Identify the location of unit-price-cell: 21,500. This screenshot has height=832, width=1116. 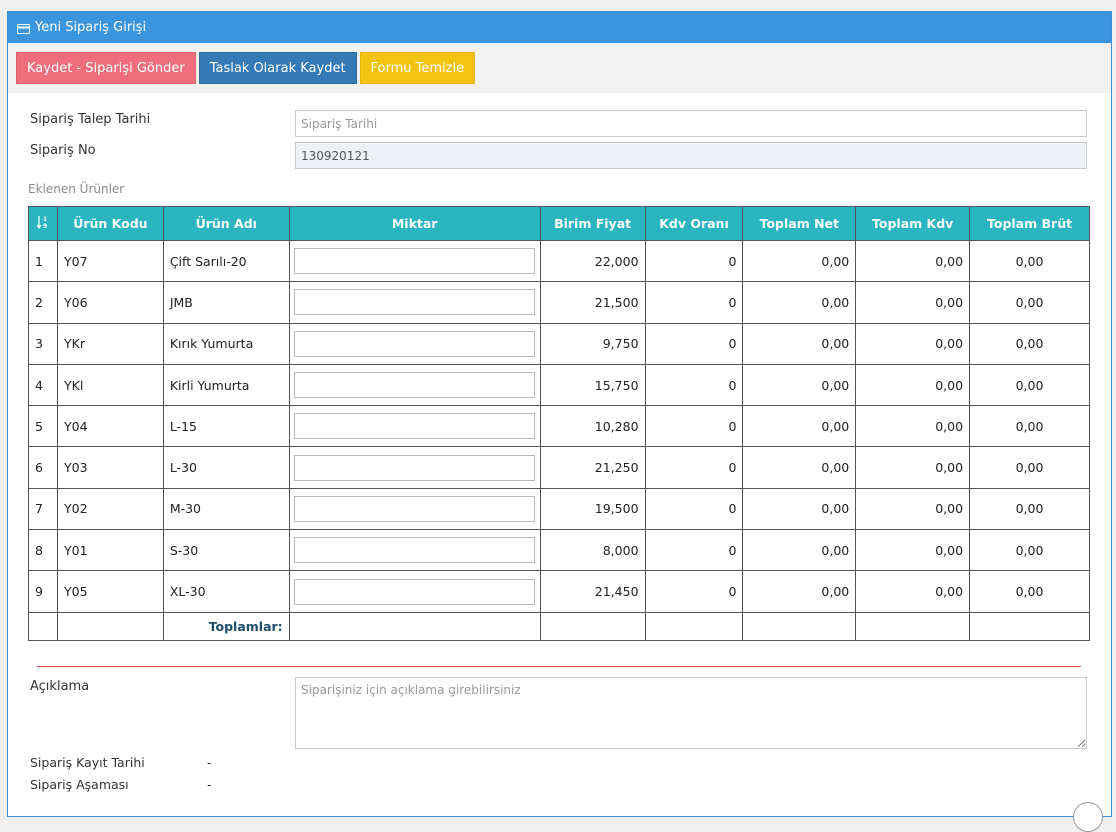
(592, 302).